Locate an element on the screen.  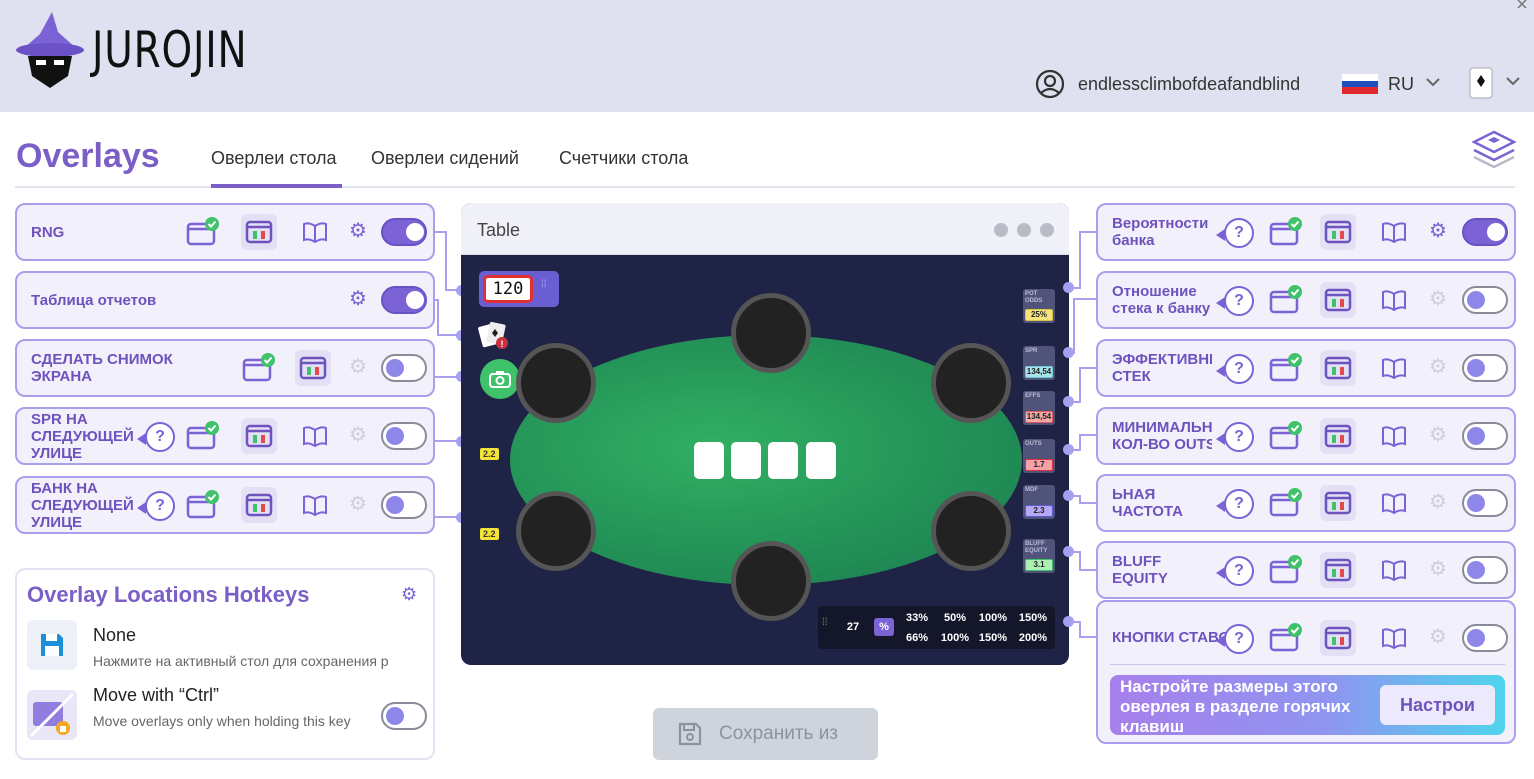
layers-icon is located at coordinates (1494, 150).